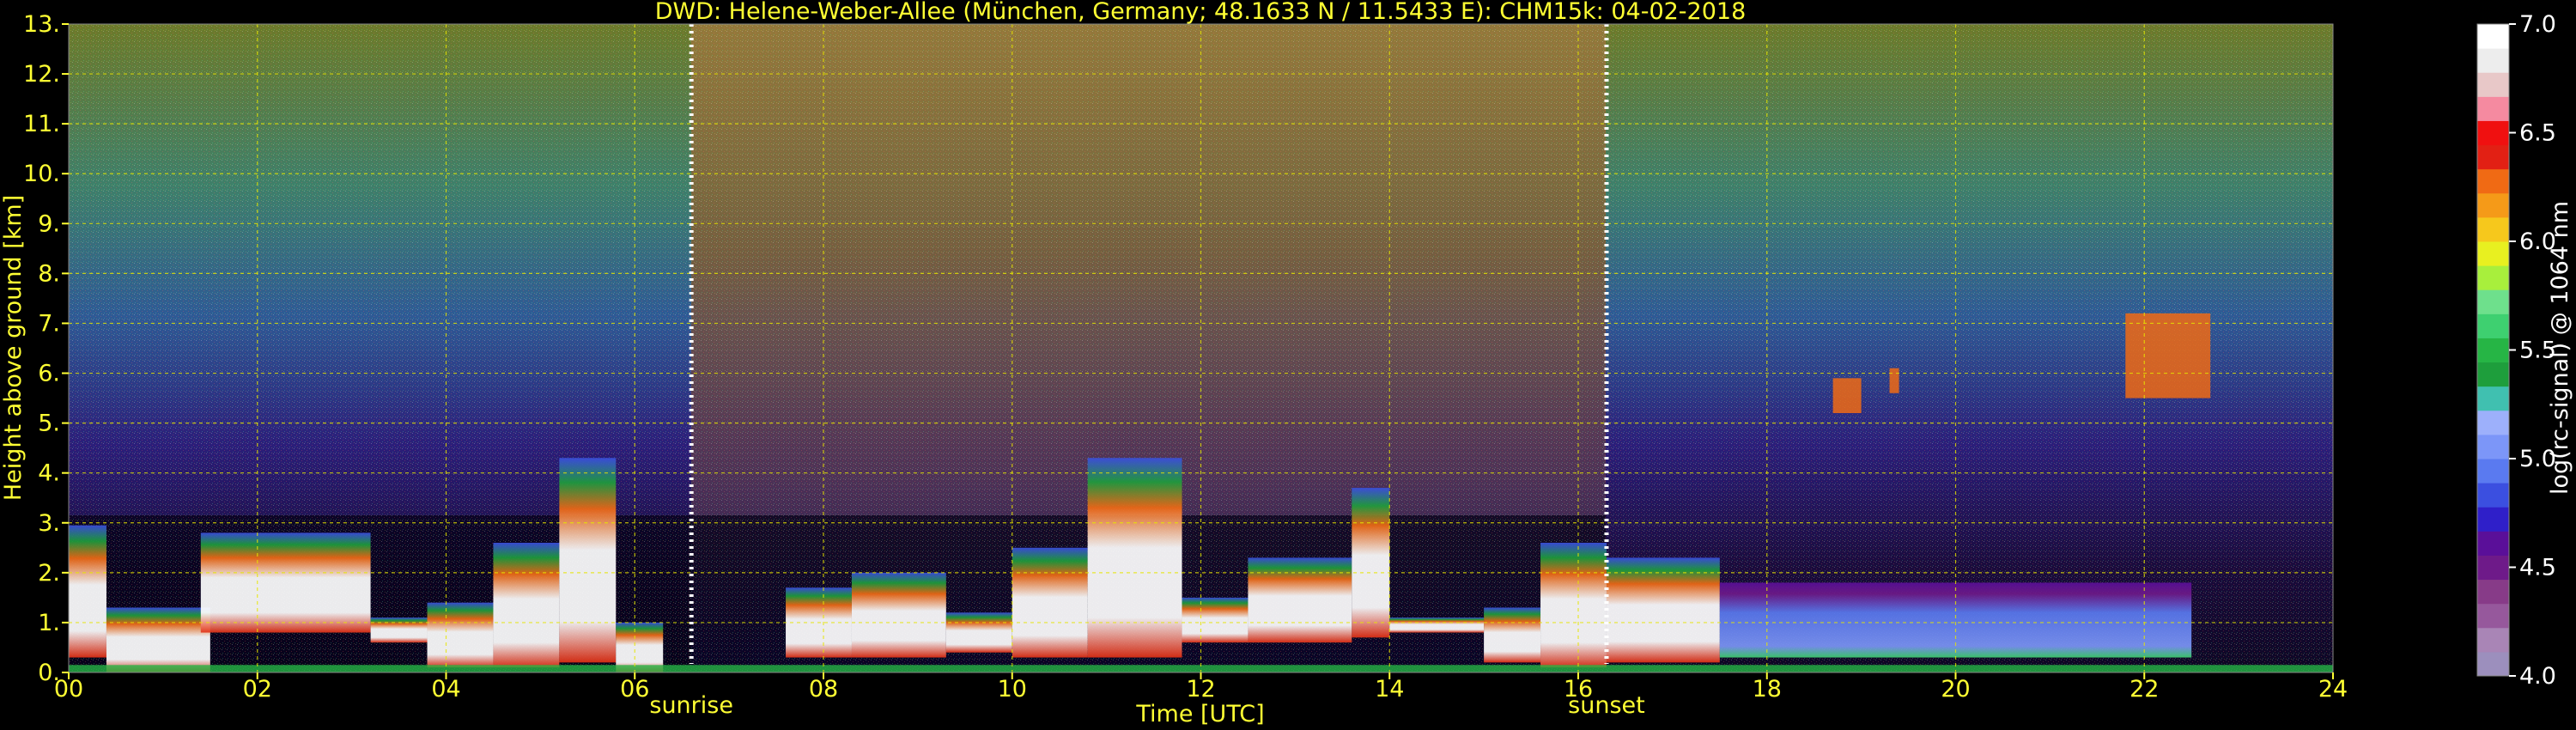 The width and height of the screenshot is (2576, 730). I want to click on y-tick-label: 11., so click(41, 124).